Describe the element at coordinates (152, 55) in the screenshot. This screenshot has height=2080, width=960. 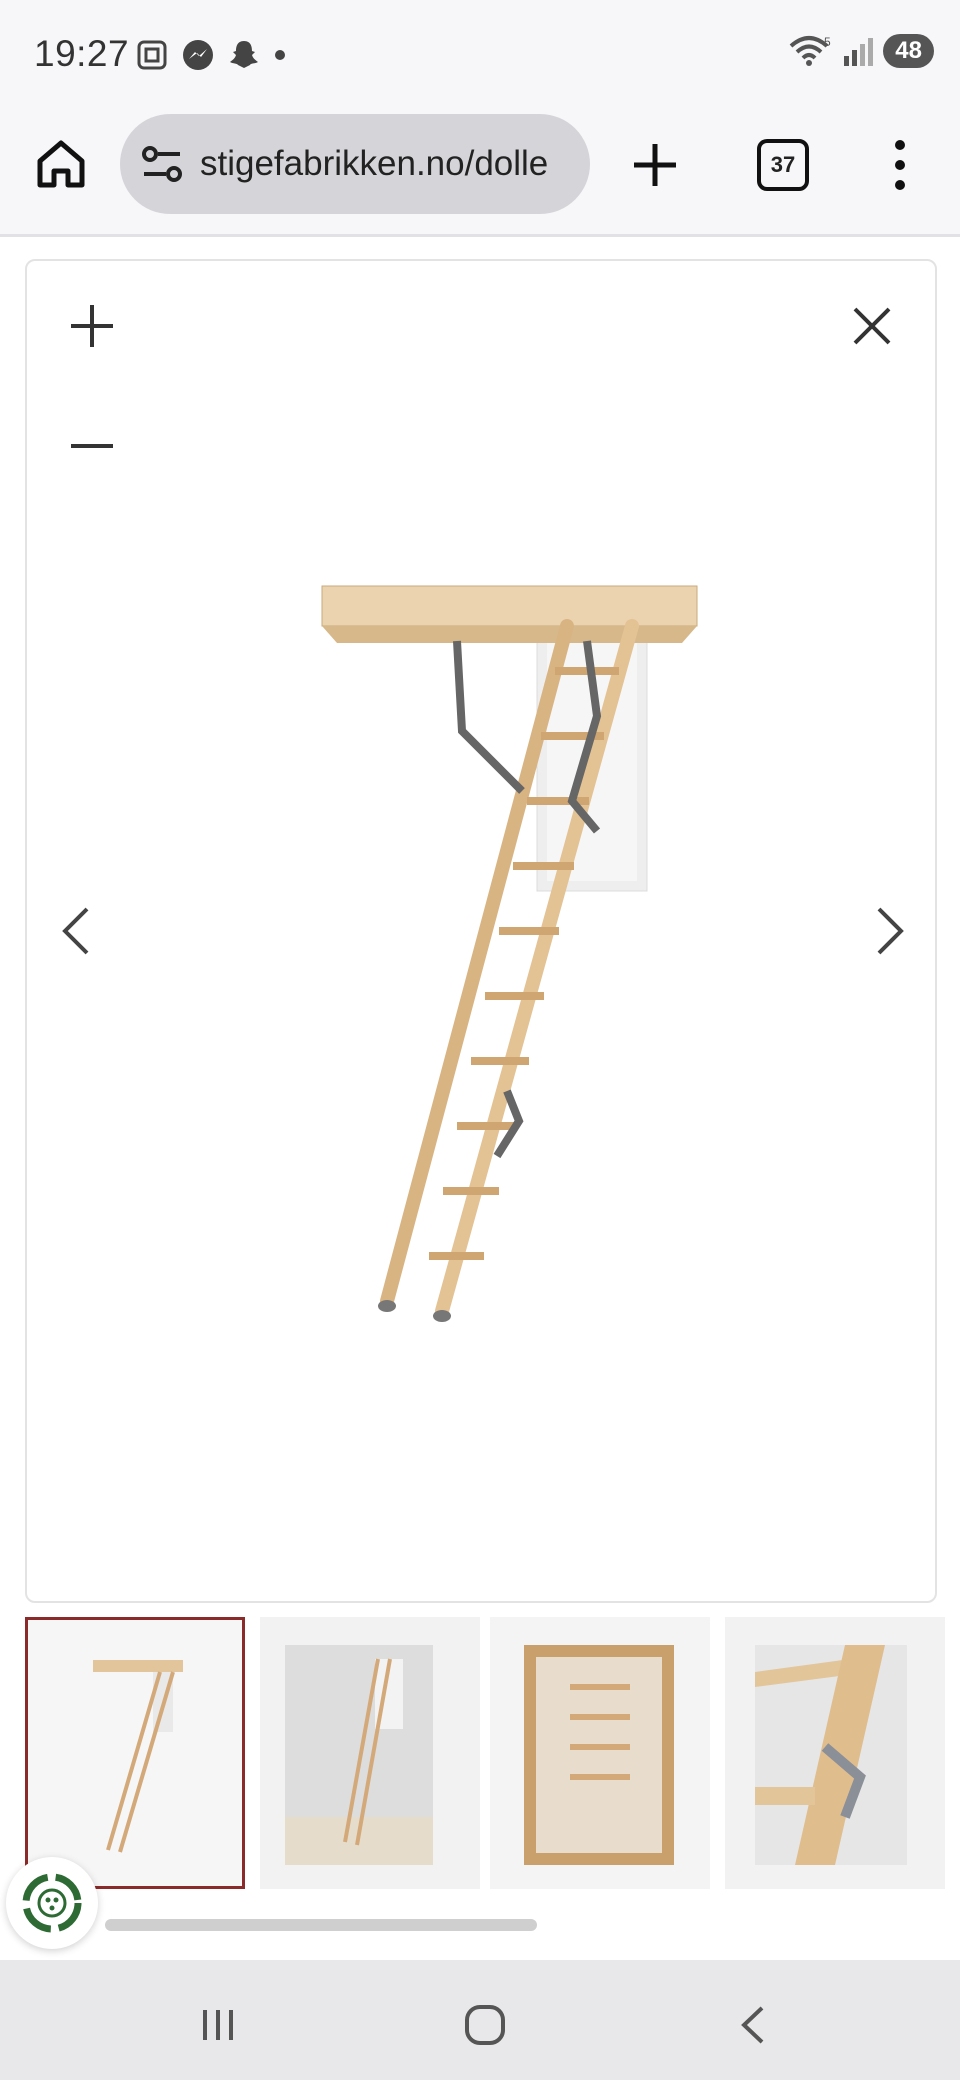
I see `screenshot-icon` at that location.